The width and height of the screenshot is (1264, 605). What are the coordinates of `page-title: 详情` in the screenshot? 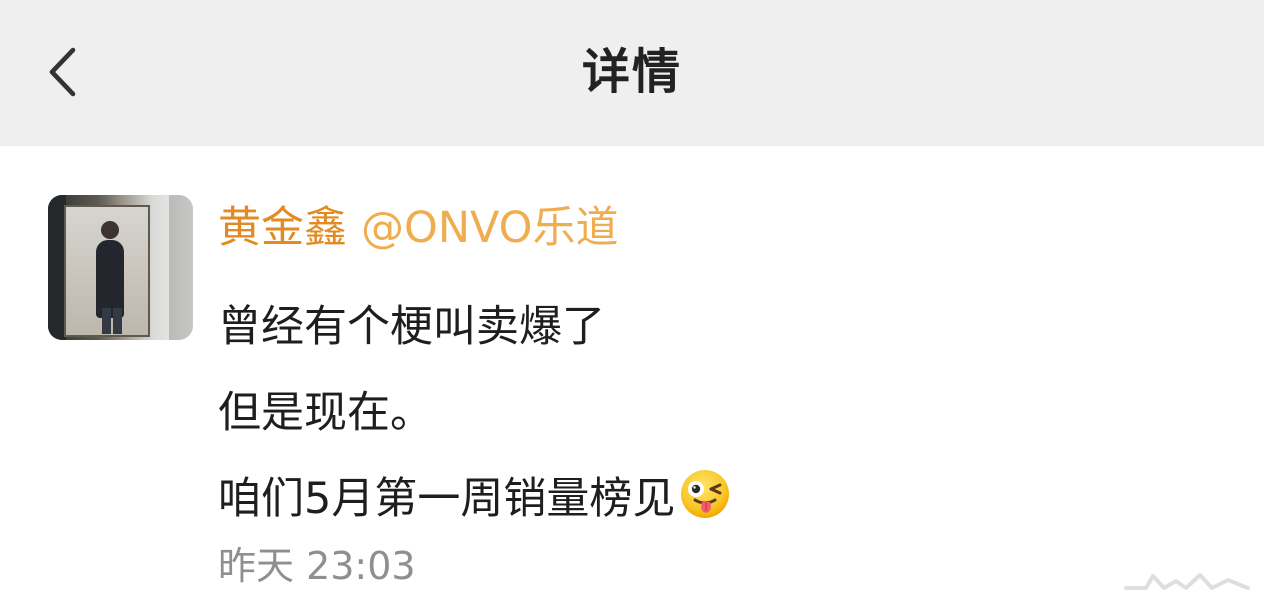 It's located at (631, 72).